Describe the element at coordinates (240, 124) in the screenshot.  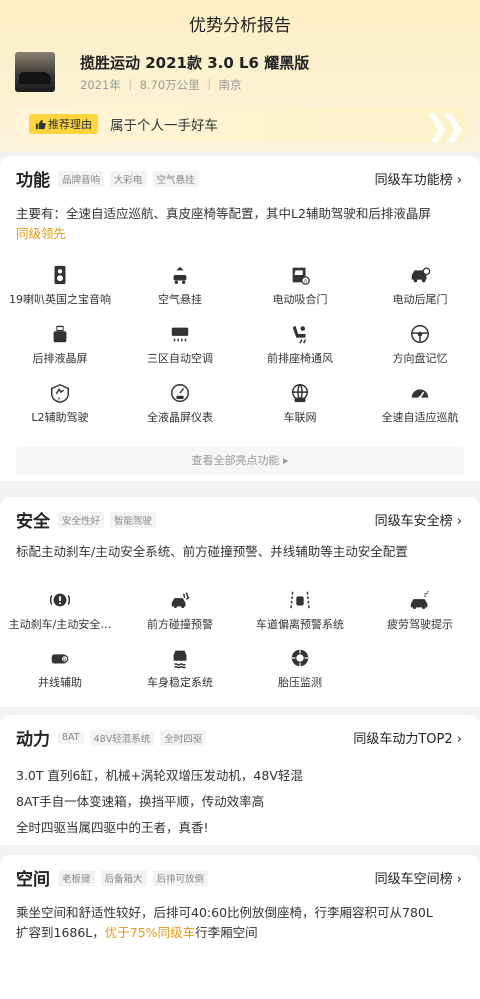
I see `recommend-reason-bar: 推荐理由 属于个人一手好车 ❯❯` at that location.